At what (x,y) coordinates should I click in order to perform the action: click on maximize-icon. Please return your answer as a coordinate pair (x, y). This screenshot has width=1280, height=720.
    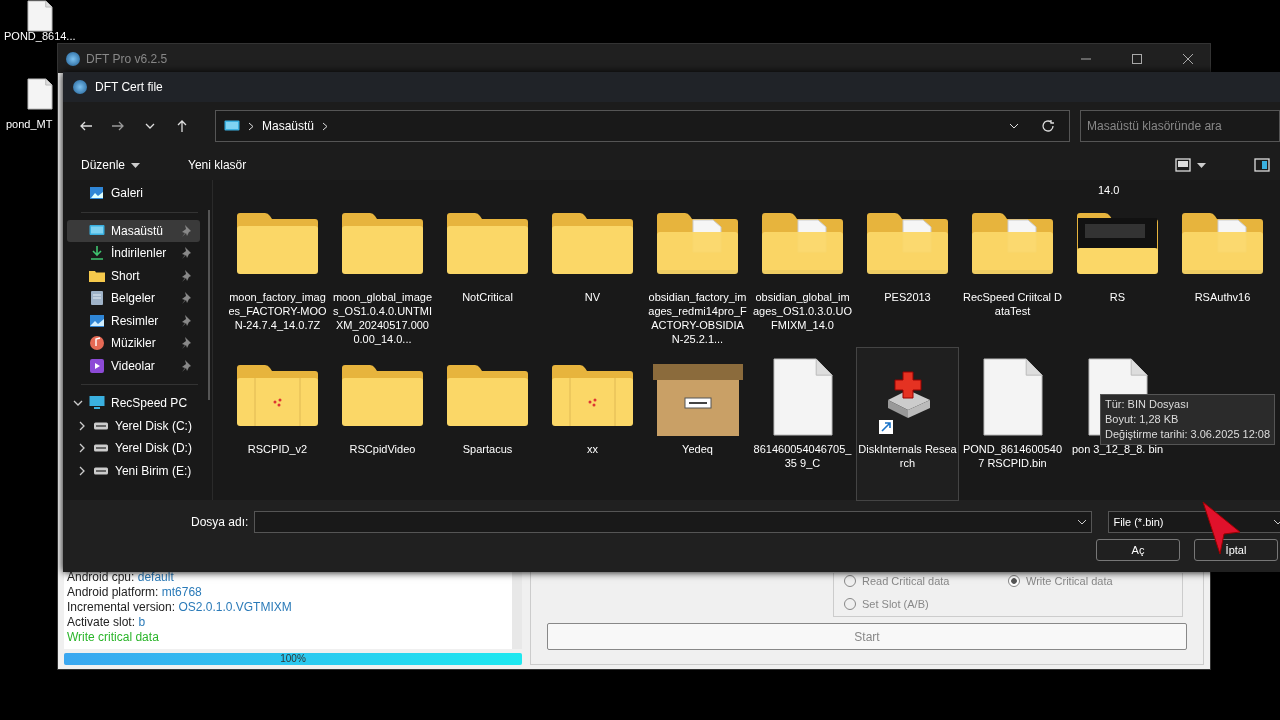
    Looking at the image, I should click on (1136, 59).